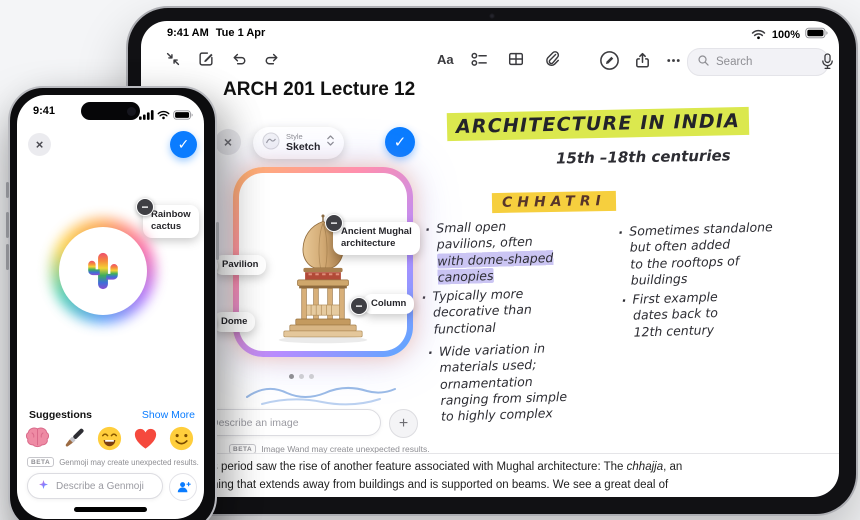  I want to click on style-selector: Style Sketch, so click(299, 143).